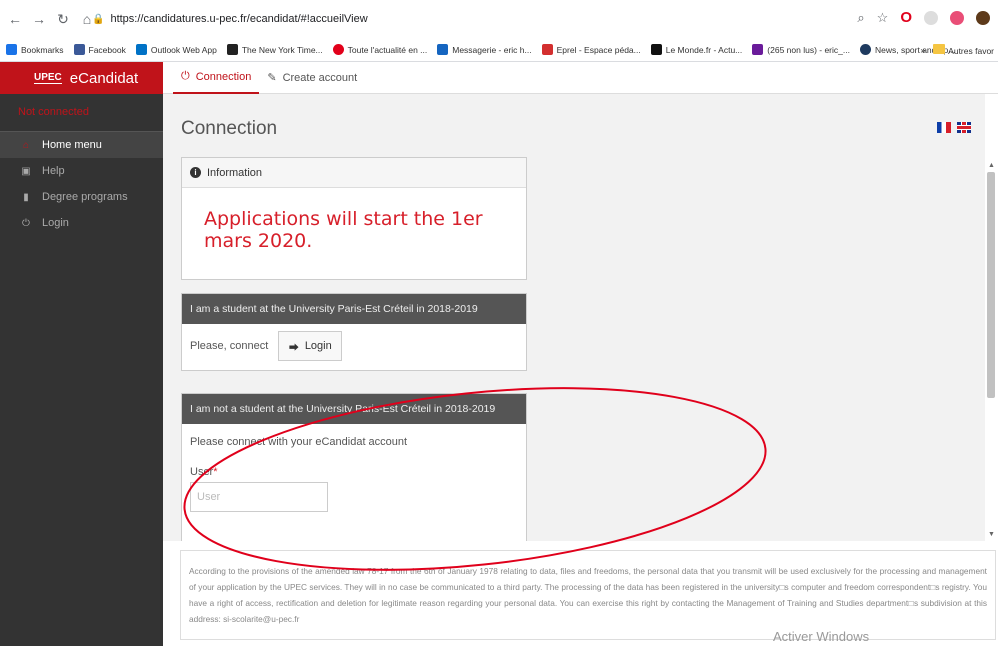  I want to click on opera-icon: O, so click(906, 17).